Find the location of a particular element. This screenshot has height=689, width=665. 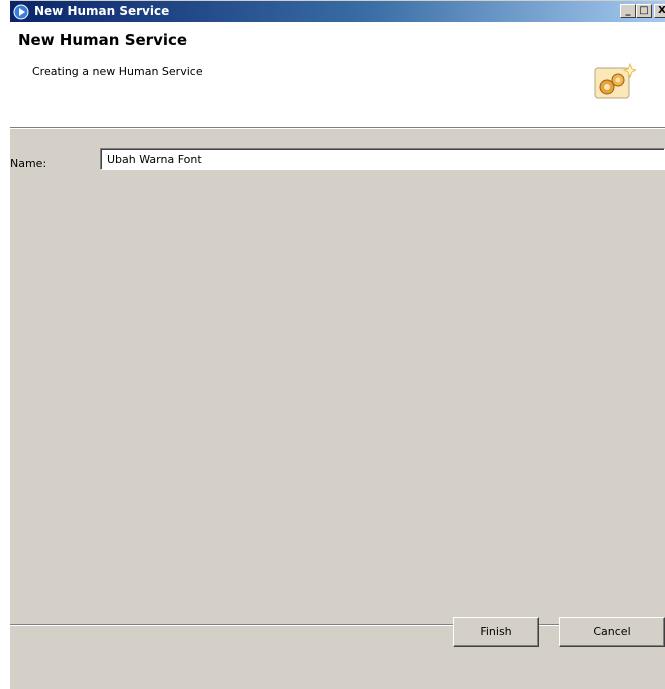

window-title: New Human Service is located at coordinates (102, 11).